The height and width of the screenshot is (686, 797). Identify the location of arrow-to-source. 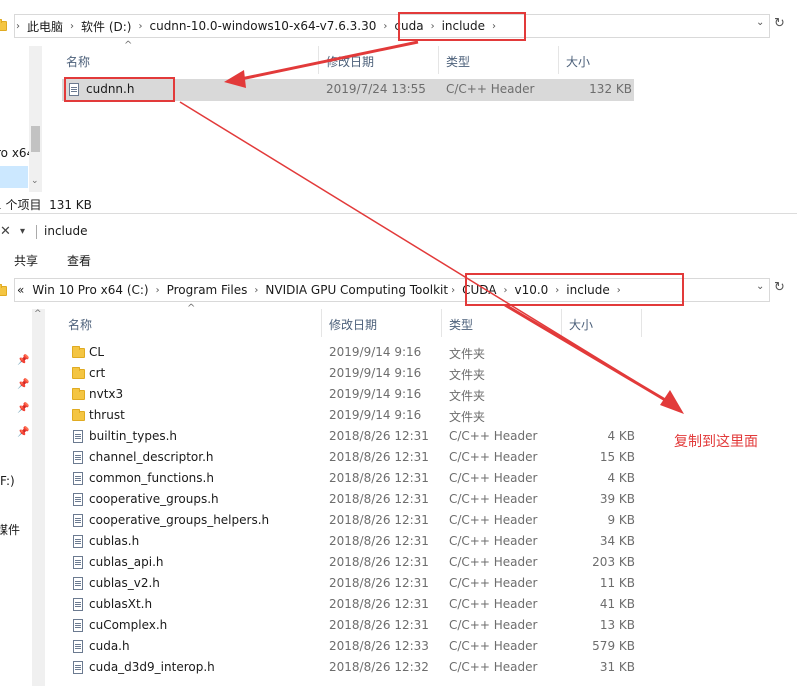
(327, 61).